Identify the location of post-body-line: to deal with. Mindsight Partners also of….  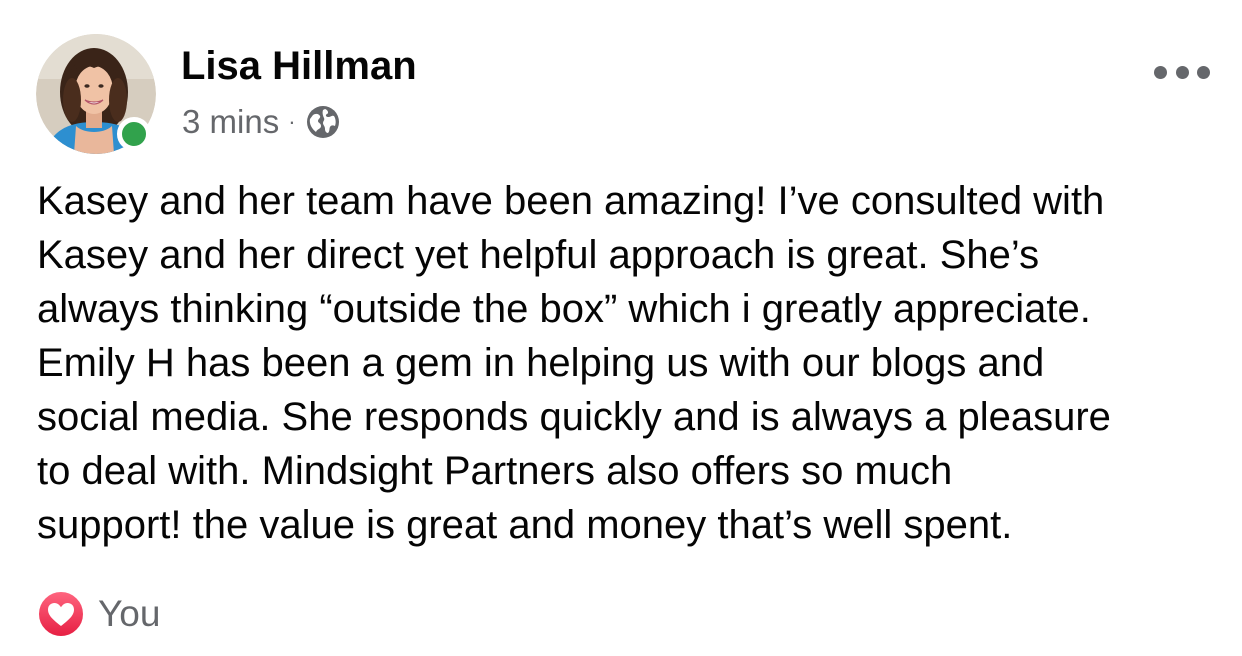
(495, 471).